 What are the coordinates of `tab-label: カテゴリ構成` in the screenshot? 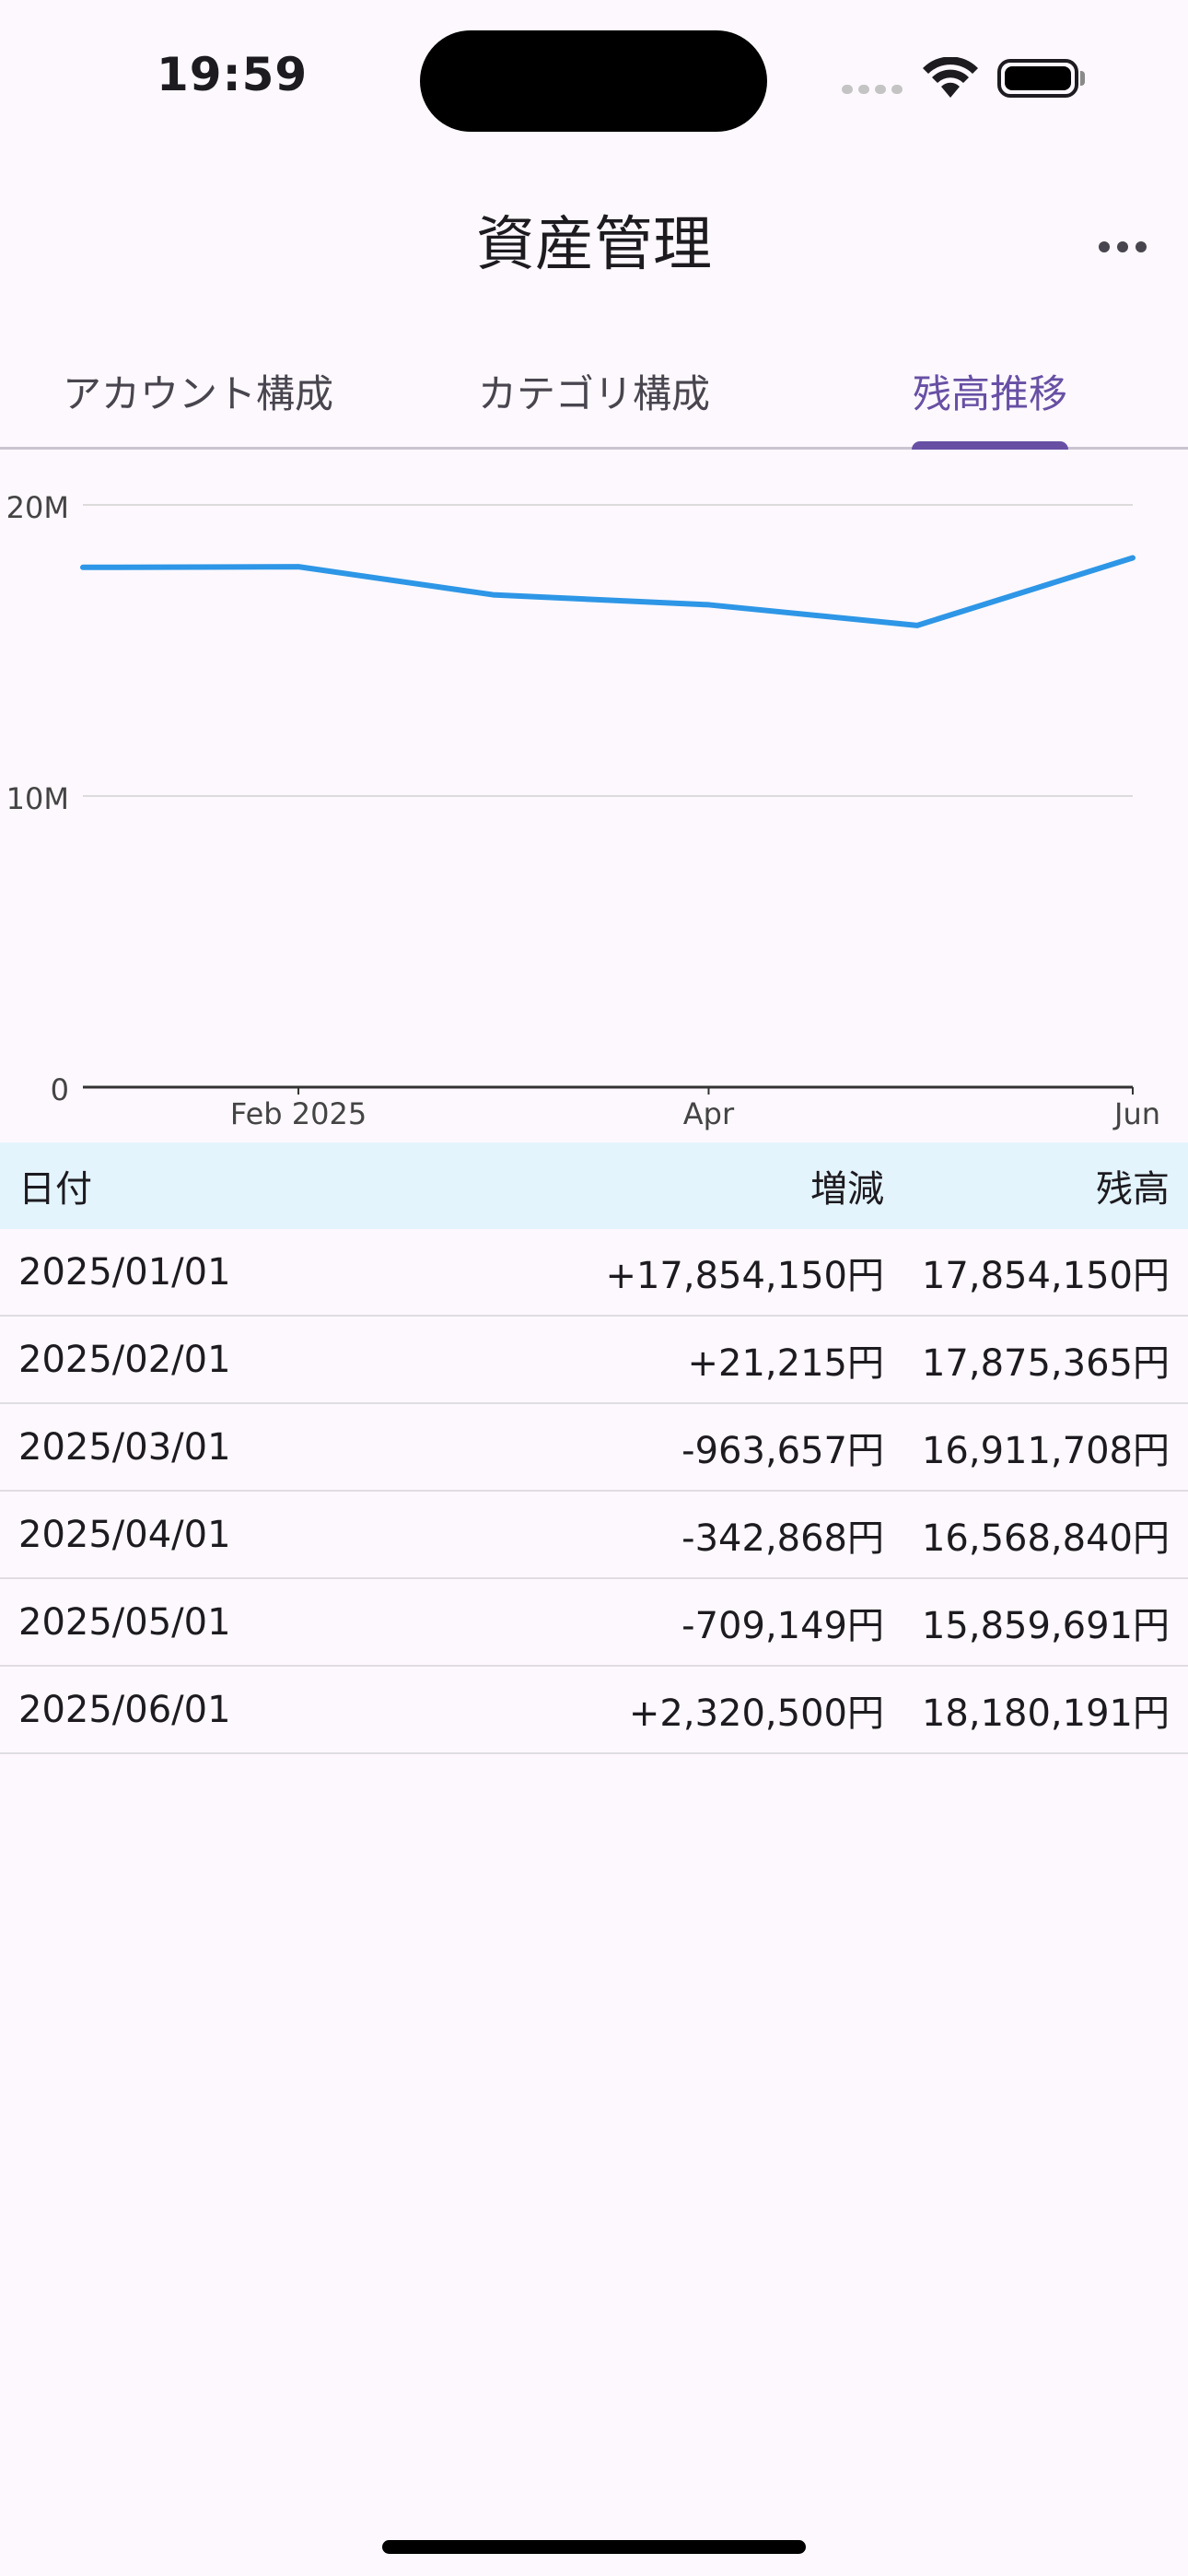 It's located at (593, 393).